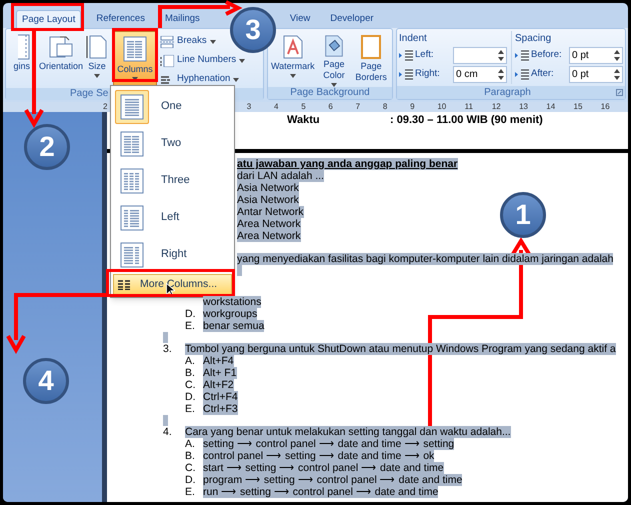  I want to click on columns-option: Two, so click(172, 143).